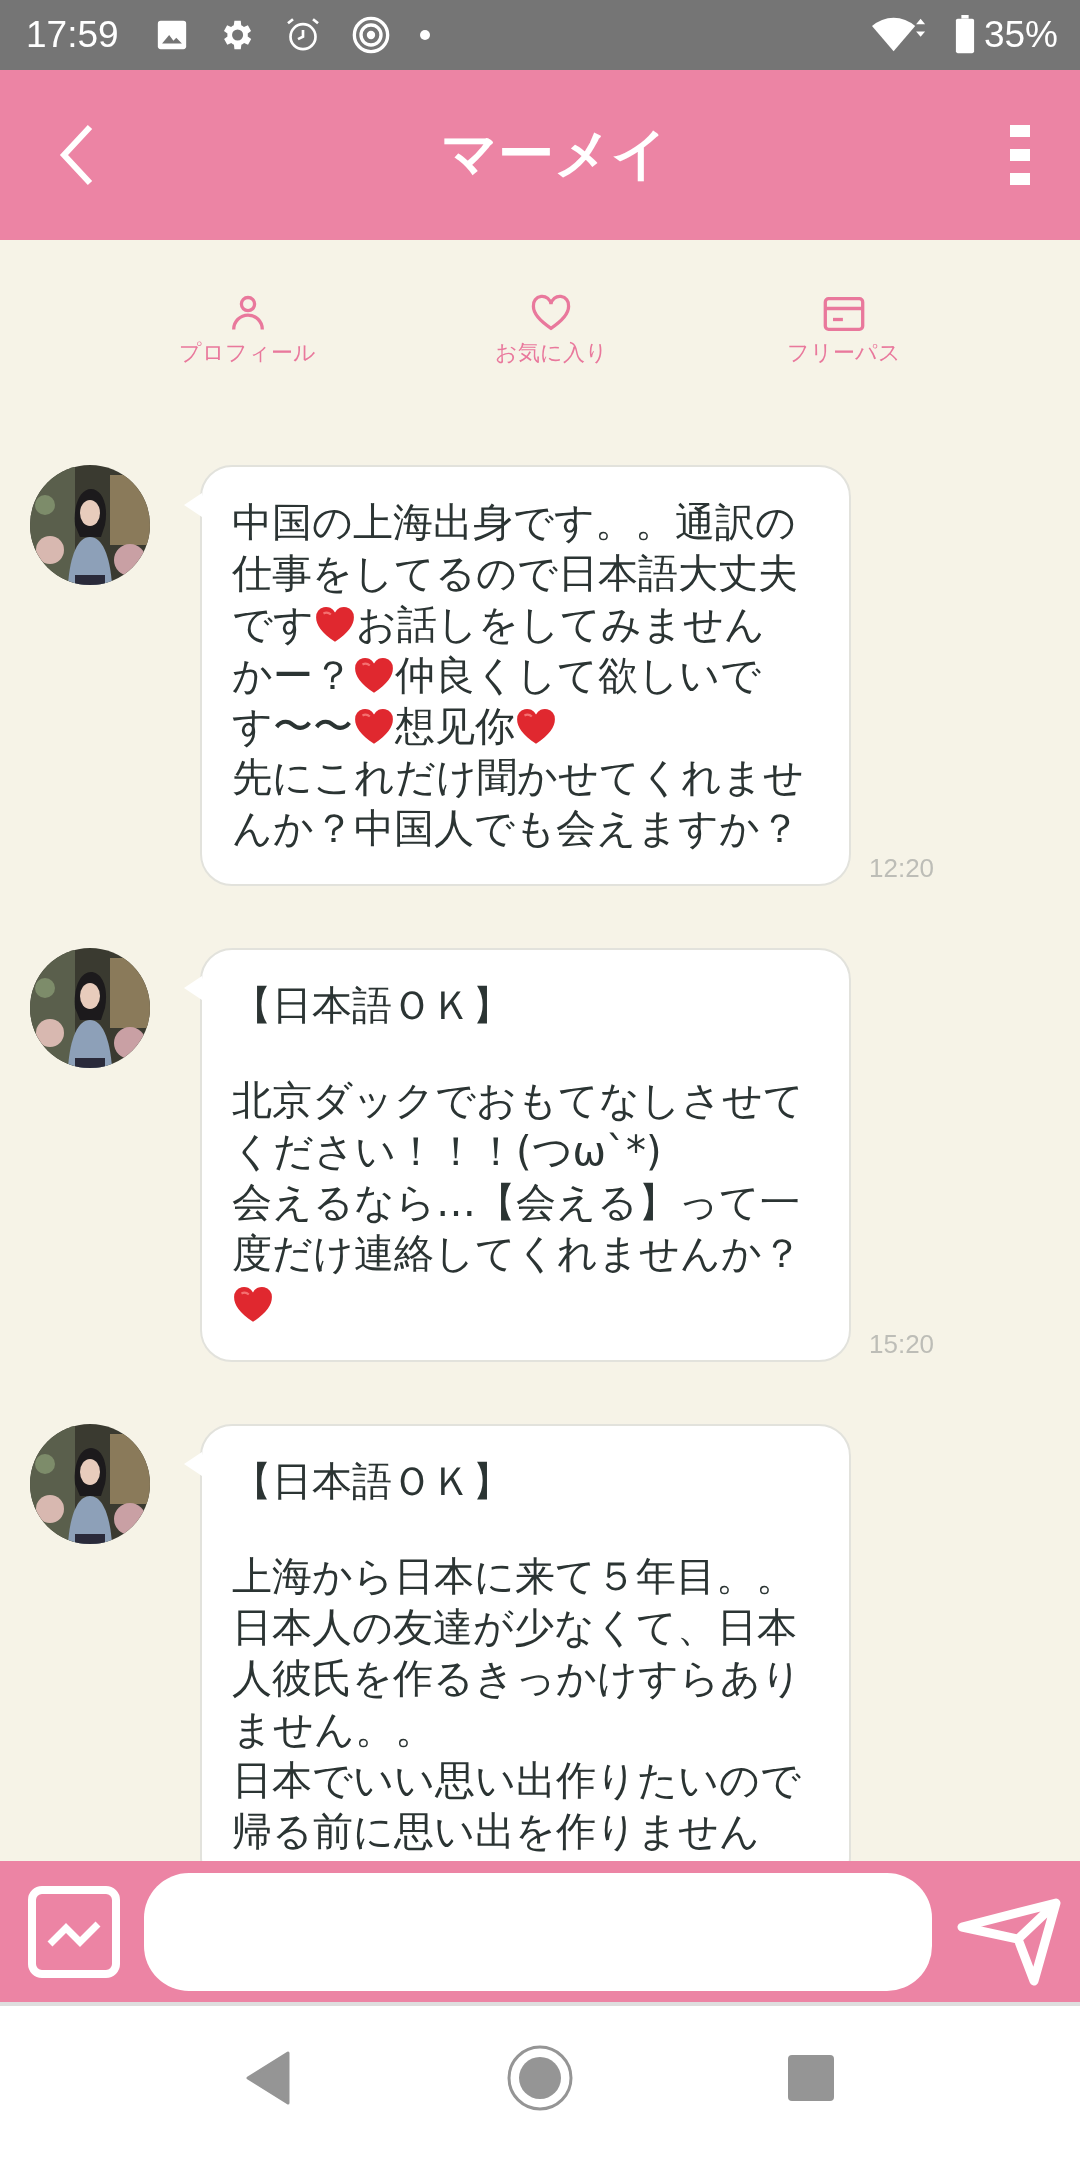  Describe the element at coordinates (843, 330) in the screenshot. I see `menu-tab: フリーパス` at that location.